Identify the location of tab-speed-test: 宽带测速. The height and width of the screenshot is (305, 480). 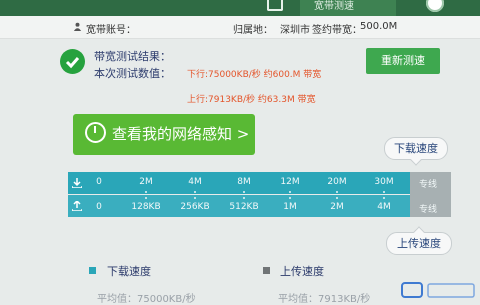
(348, 8).